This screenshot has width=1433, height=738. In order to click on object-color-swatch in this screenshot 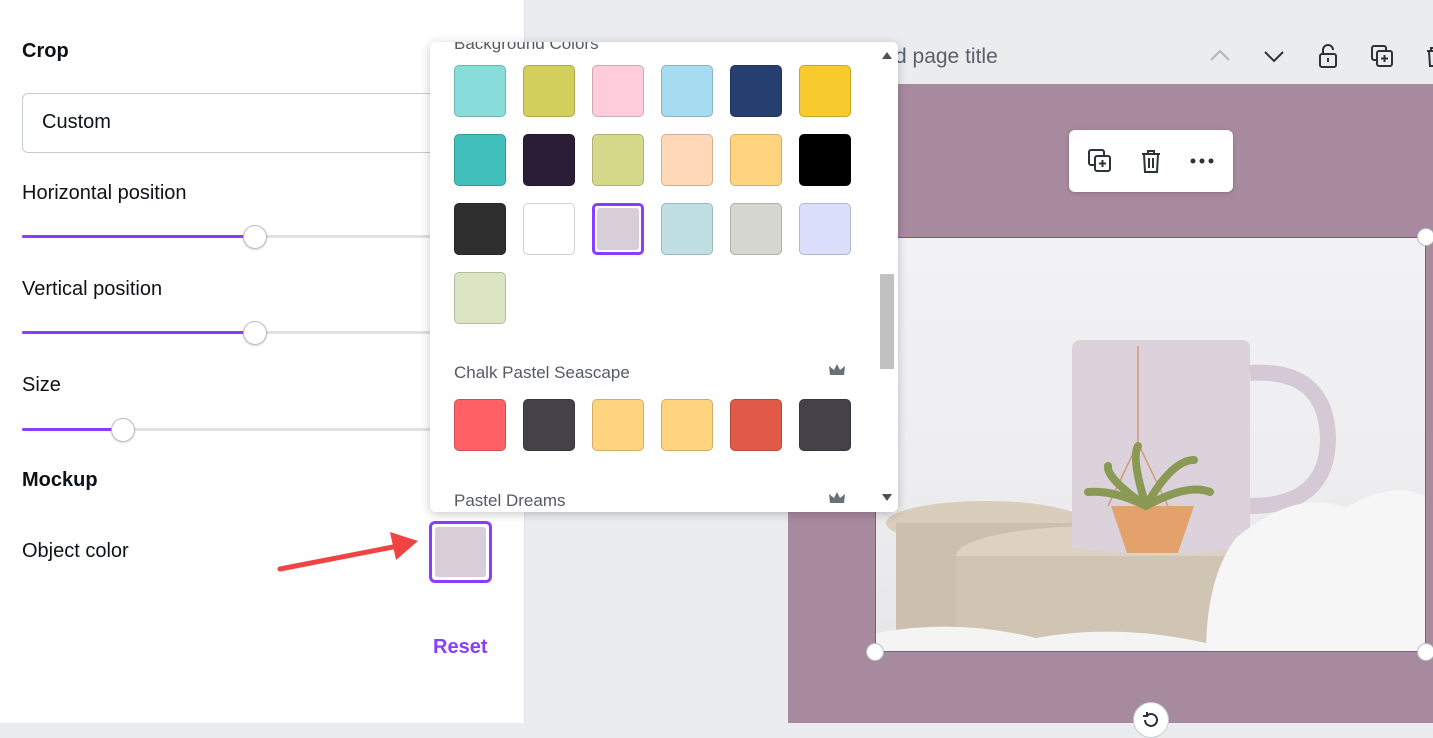, I will do `click(460, 552)`.